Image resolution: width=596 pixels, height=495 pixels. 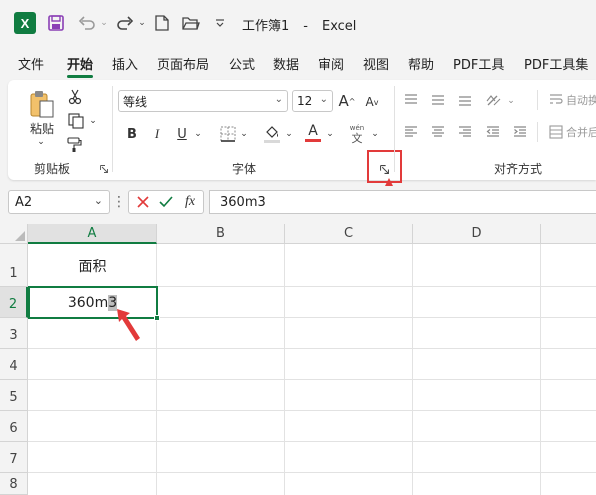 What do you see at coordinates (104, 169) in the screenshot?
I see `clipboard-dialog-launcher-icon` at bounding box center [104, 169].